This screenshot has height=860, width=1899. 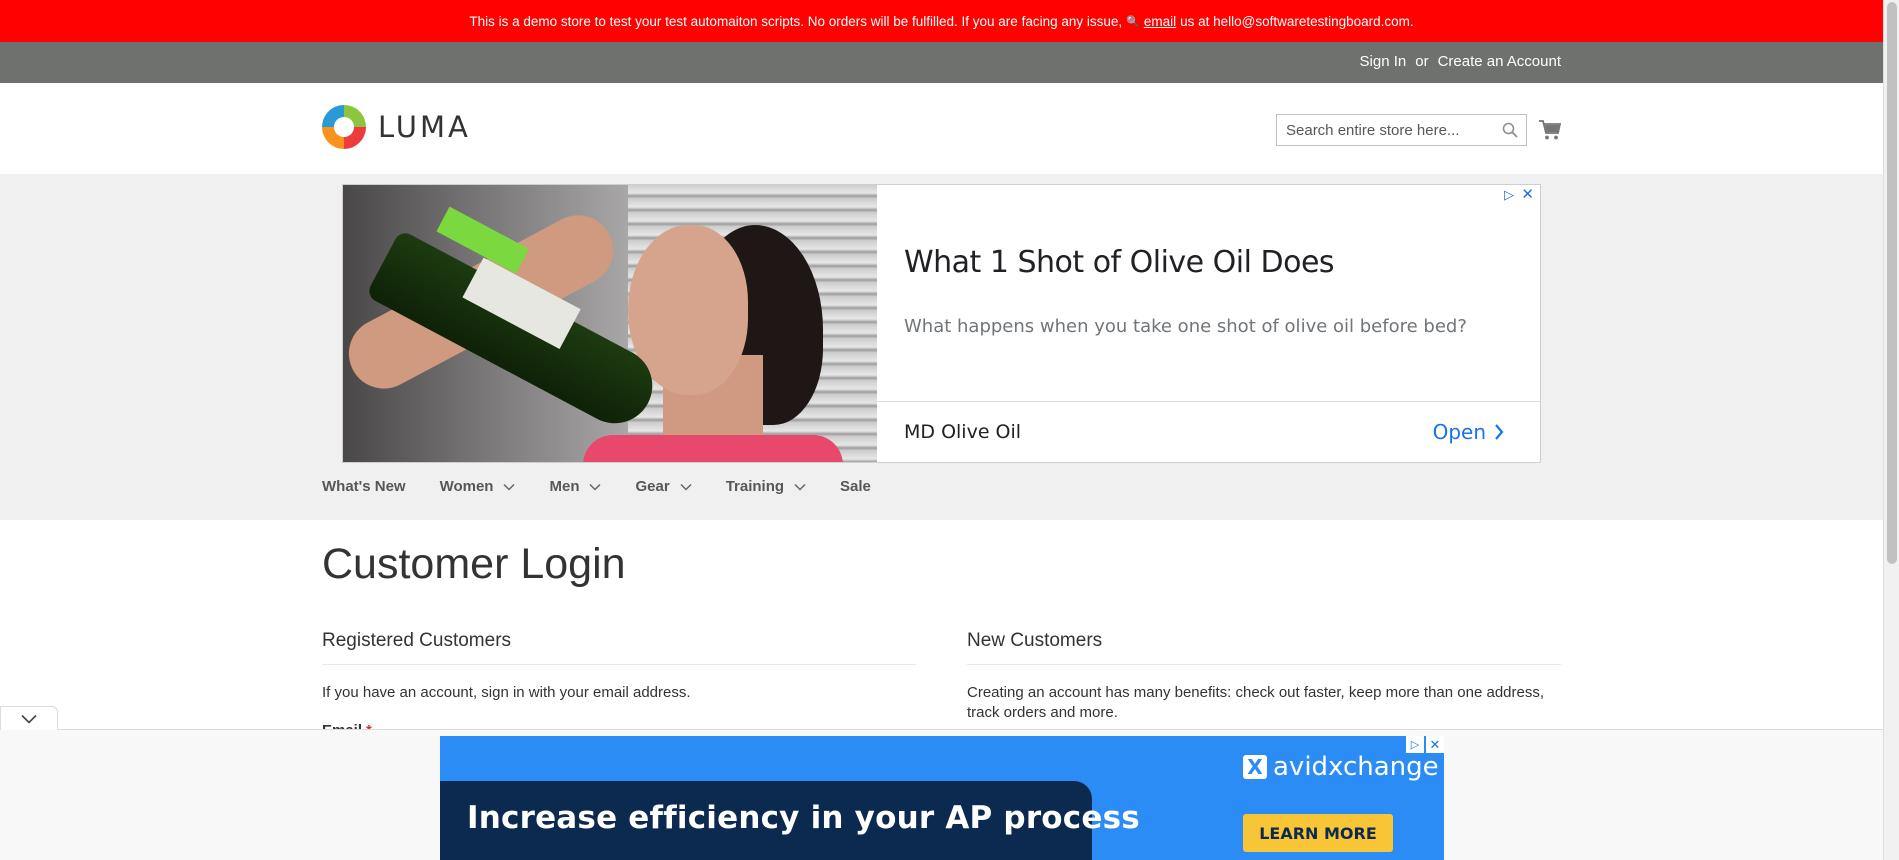 What do you see at coordinates (1208, 401) in the screenshot?
I see `ad-divider` at bounding box center [1208, 401].